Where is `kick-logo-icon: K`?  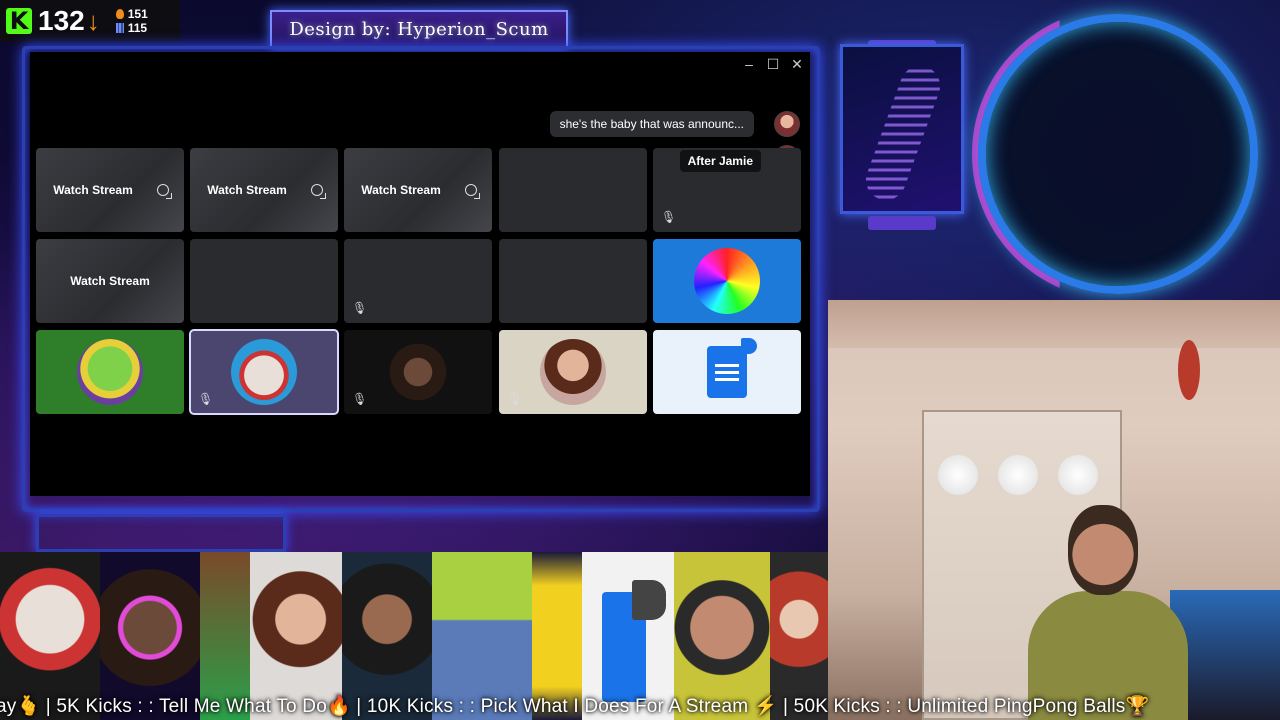
kick-logo-icon: K is located at coordinates (19, 21).